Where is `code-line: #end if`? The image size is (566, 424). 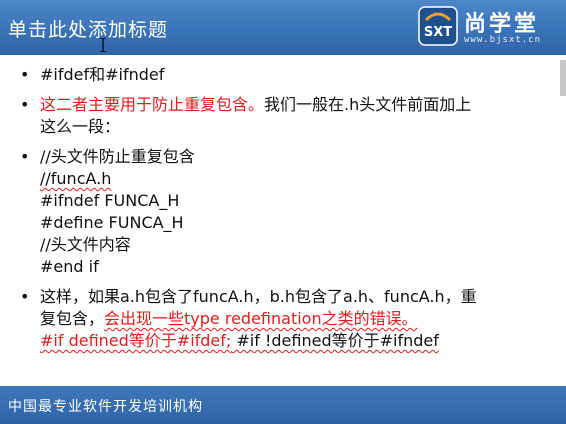 code-line: #end if is located at coordinates (69, 267).